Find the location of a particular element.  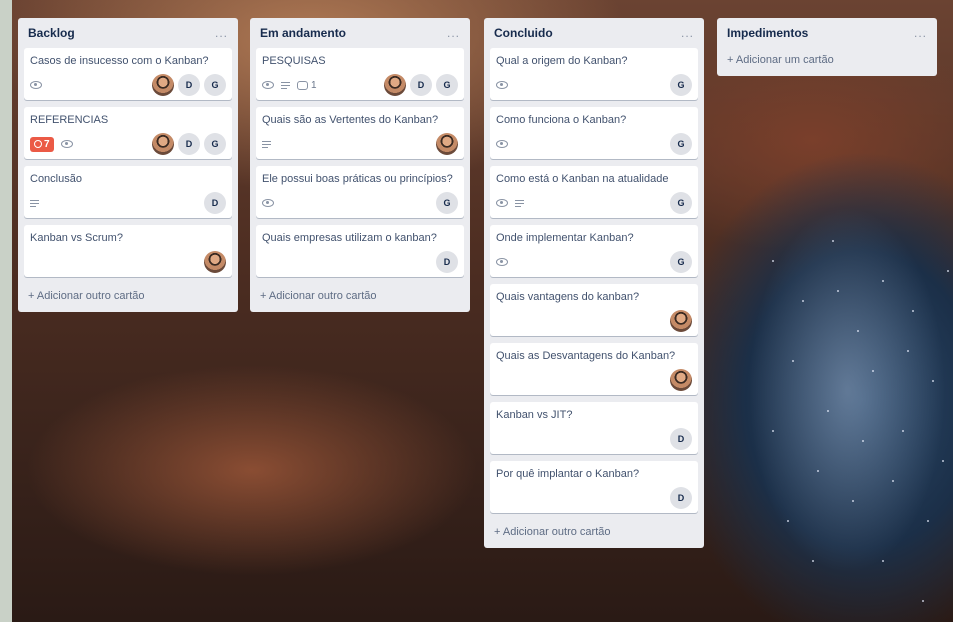

list-title: Em andamento is located at coordinates (303, 33).